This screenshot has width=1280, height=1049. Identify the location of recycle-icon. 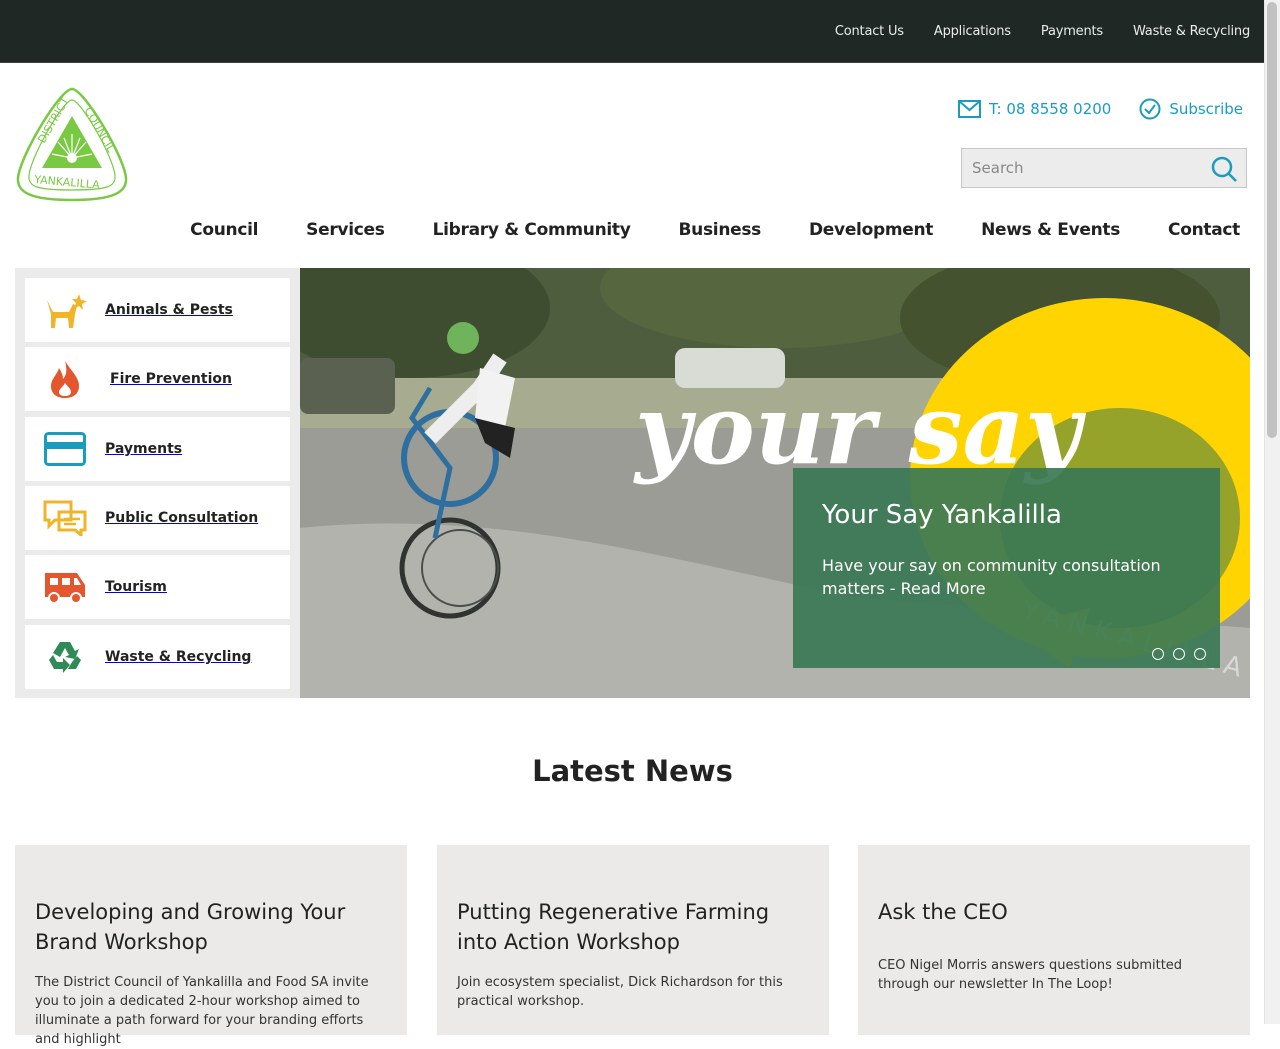
(65, 657).